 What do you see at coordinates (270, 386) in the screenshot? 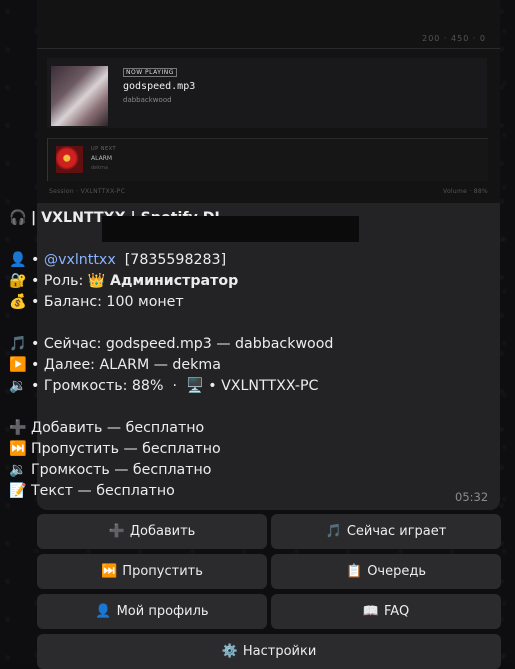
I see `device-value: VXLNTTXX-PC` at bounding box center [270, 386].